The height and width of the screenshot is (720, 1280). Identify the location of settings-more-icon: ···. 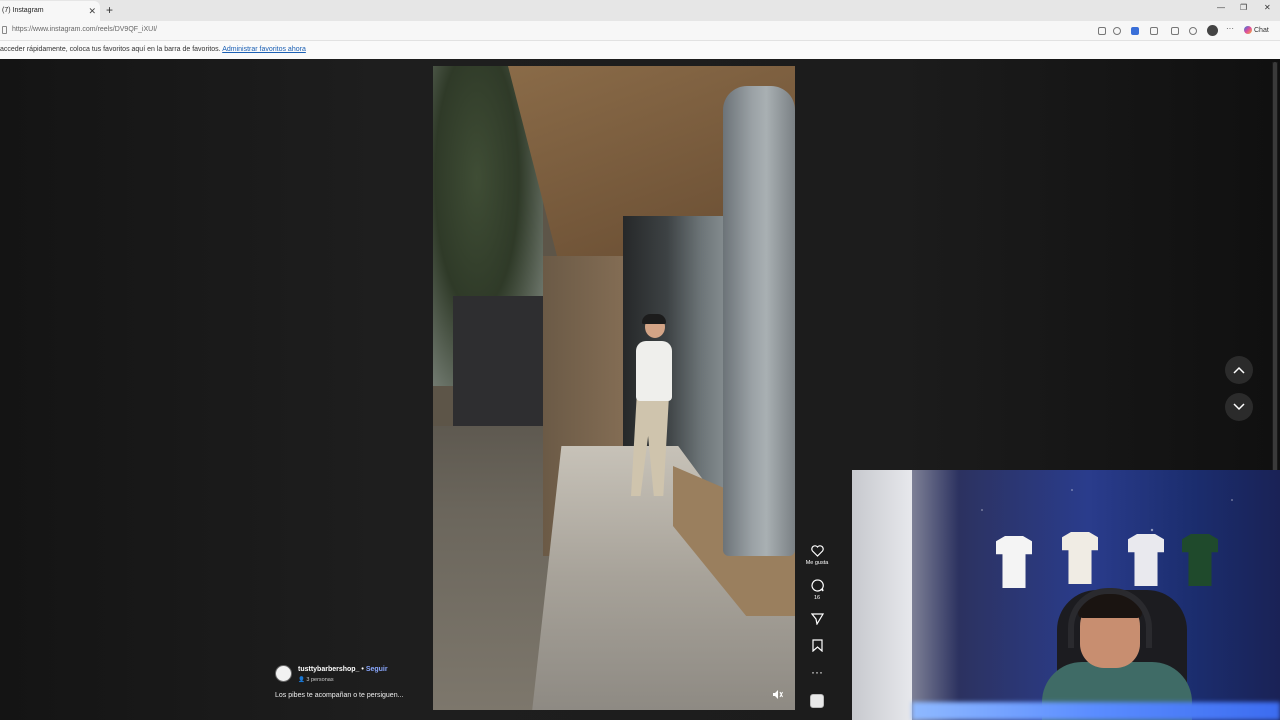
(1230, 30).